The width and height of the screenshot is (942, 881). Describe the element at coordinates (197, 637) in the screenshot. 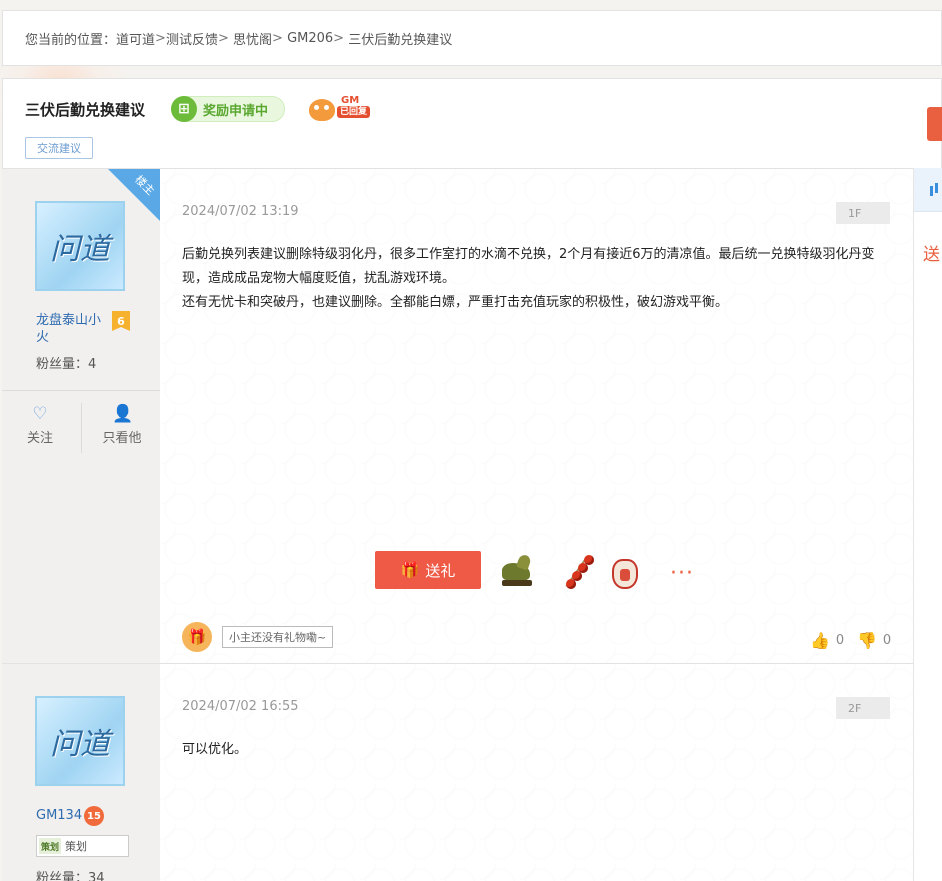

I see `gift-box-icon: 🎁` at that location.